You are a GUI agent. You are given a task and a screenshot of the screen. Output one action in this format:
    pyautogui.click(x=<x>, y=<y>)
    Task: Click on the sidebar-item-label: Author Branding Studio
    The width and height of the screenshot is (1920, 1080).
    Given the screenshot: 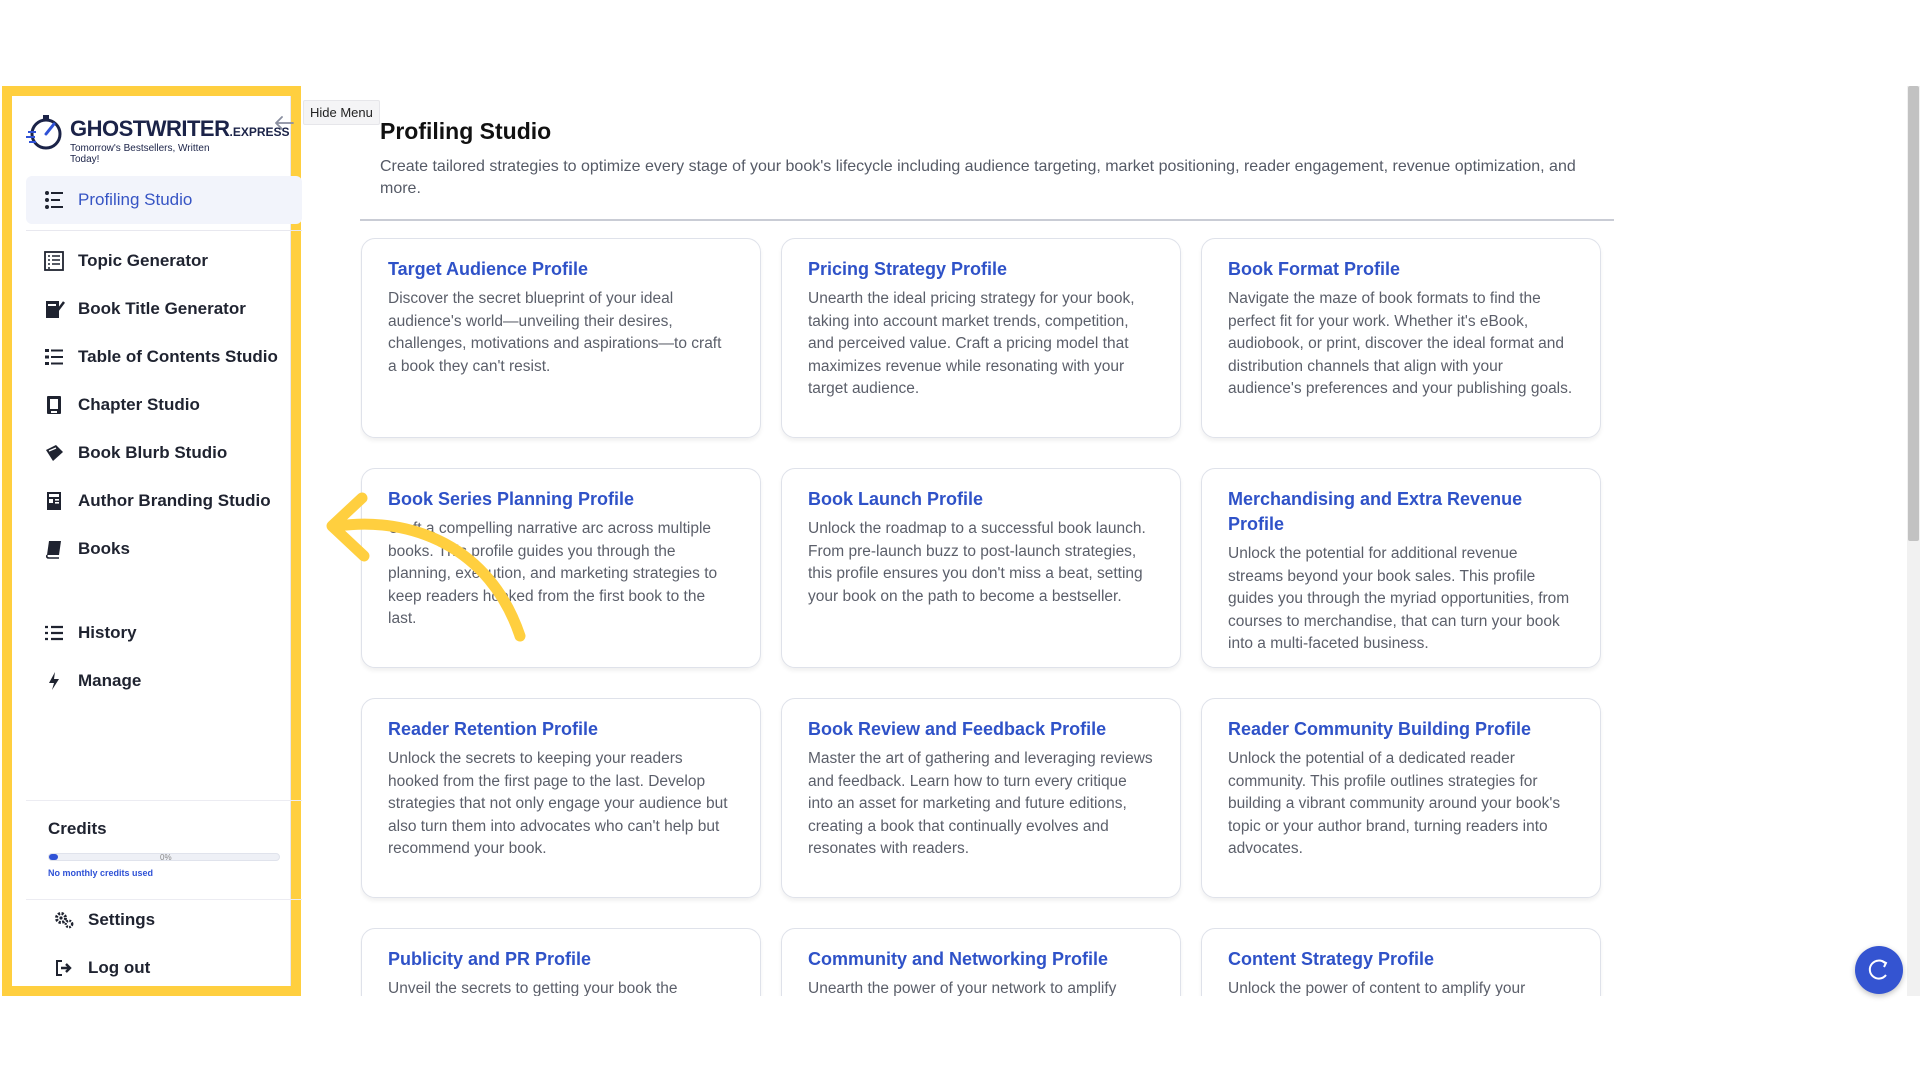 What is the action you would take?
    pyautogui.click(x=174, y=500)
    